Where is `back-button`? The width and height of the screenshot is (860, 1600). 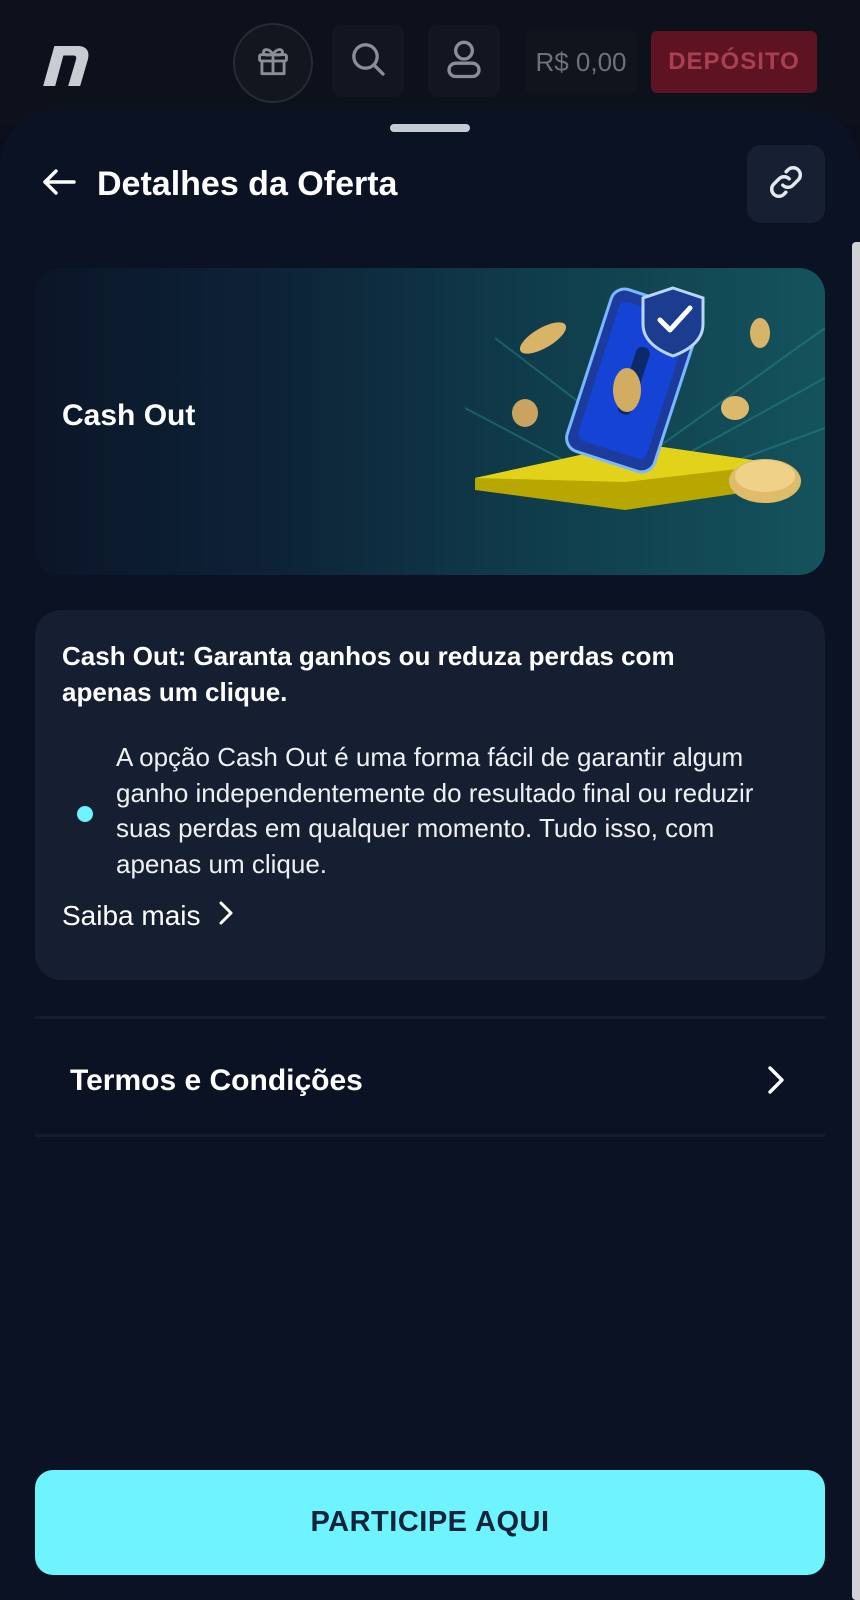 back-button is located at coordinates (59, 184).